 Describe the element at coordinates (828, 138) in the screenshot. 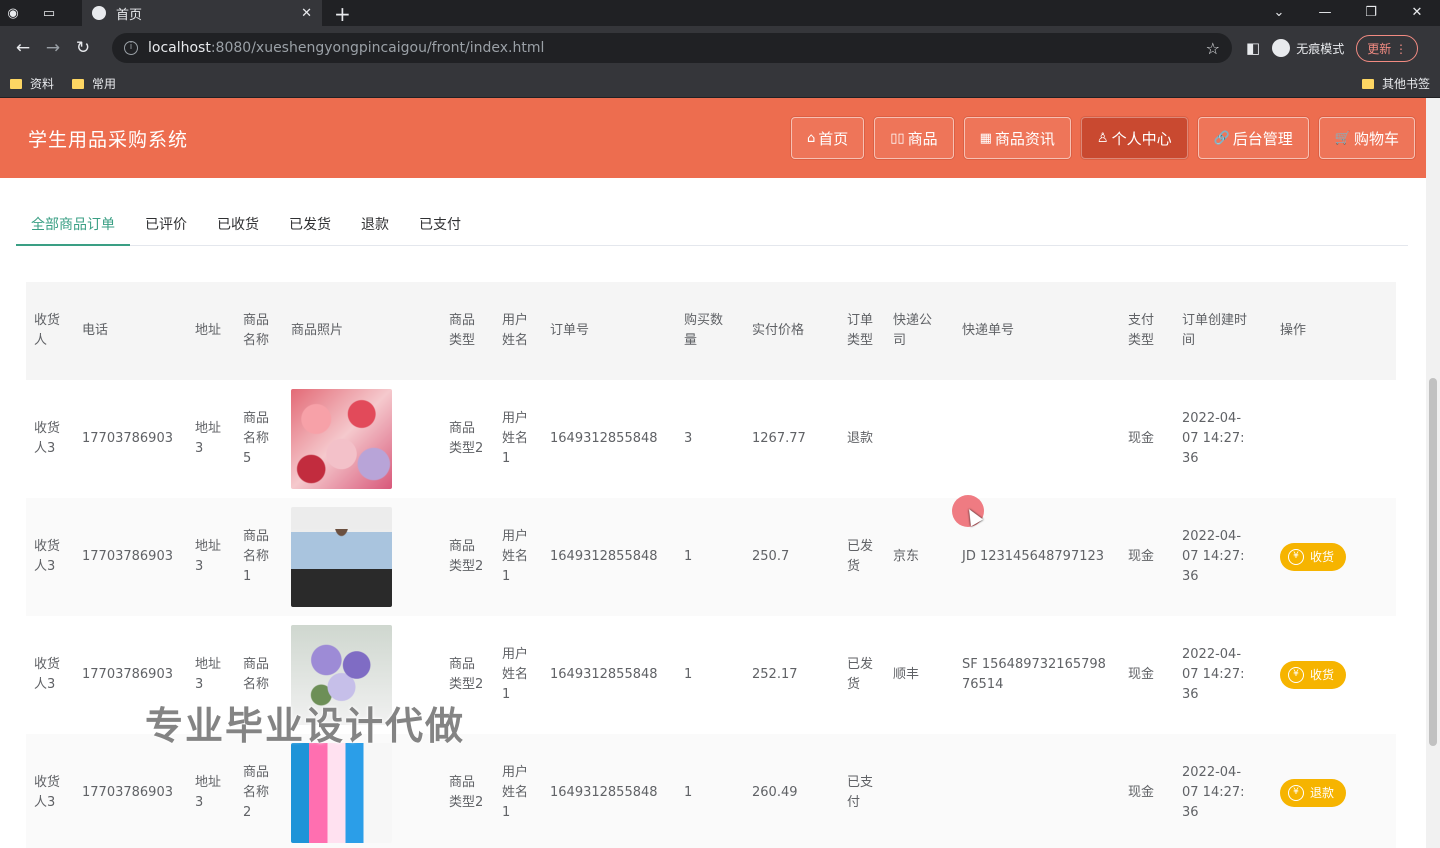

I see `nav-home: ⌂ 首页` at that location.